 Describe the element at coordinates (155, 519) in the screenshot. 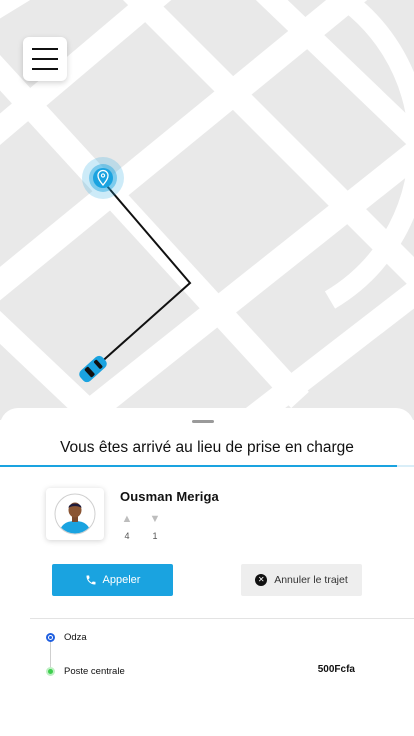

I see `thumbs-down-icon: ▼` at that location.